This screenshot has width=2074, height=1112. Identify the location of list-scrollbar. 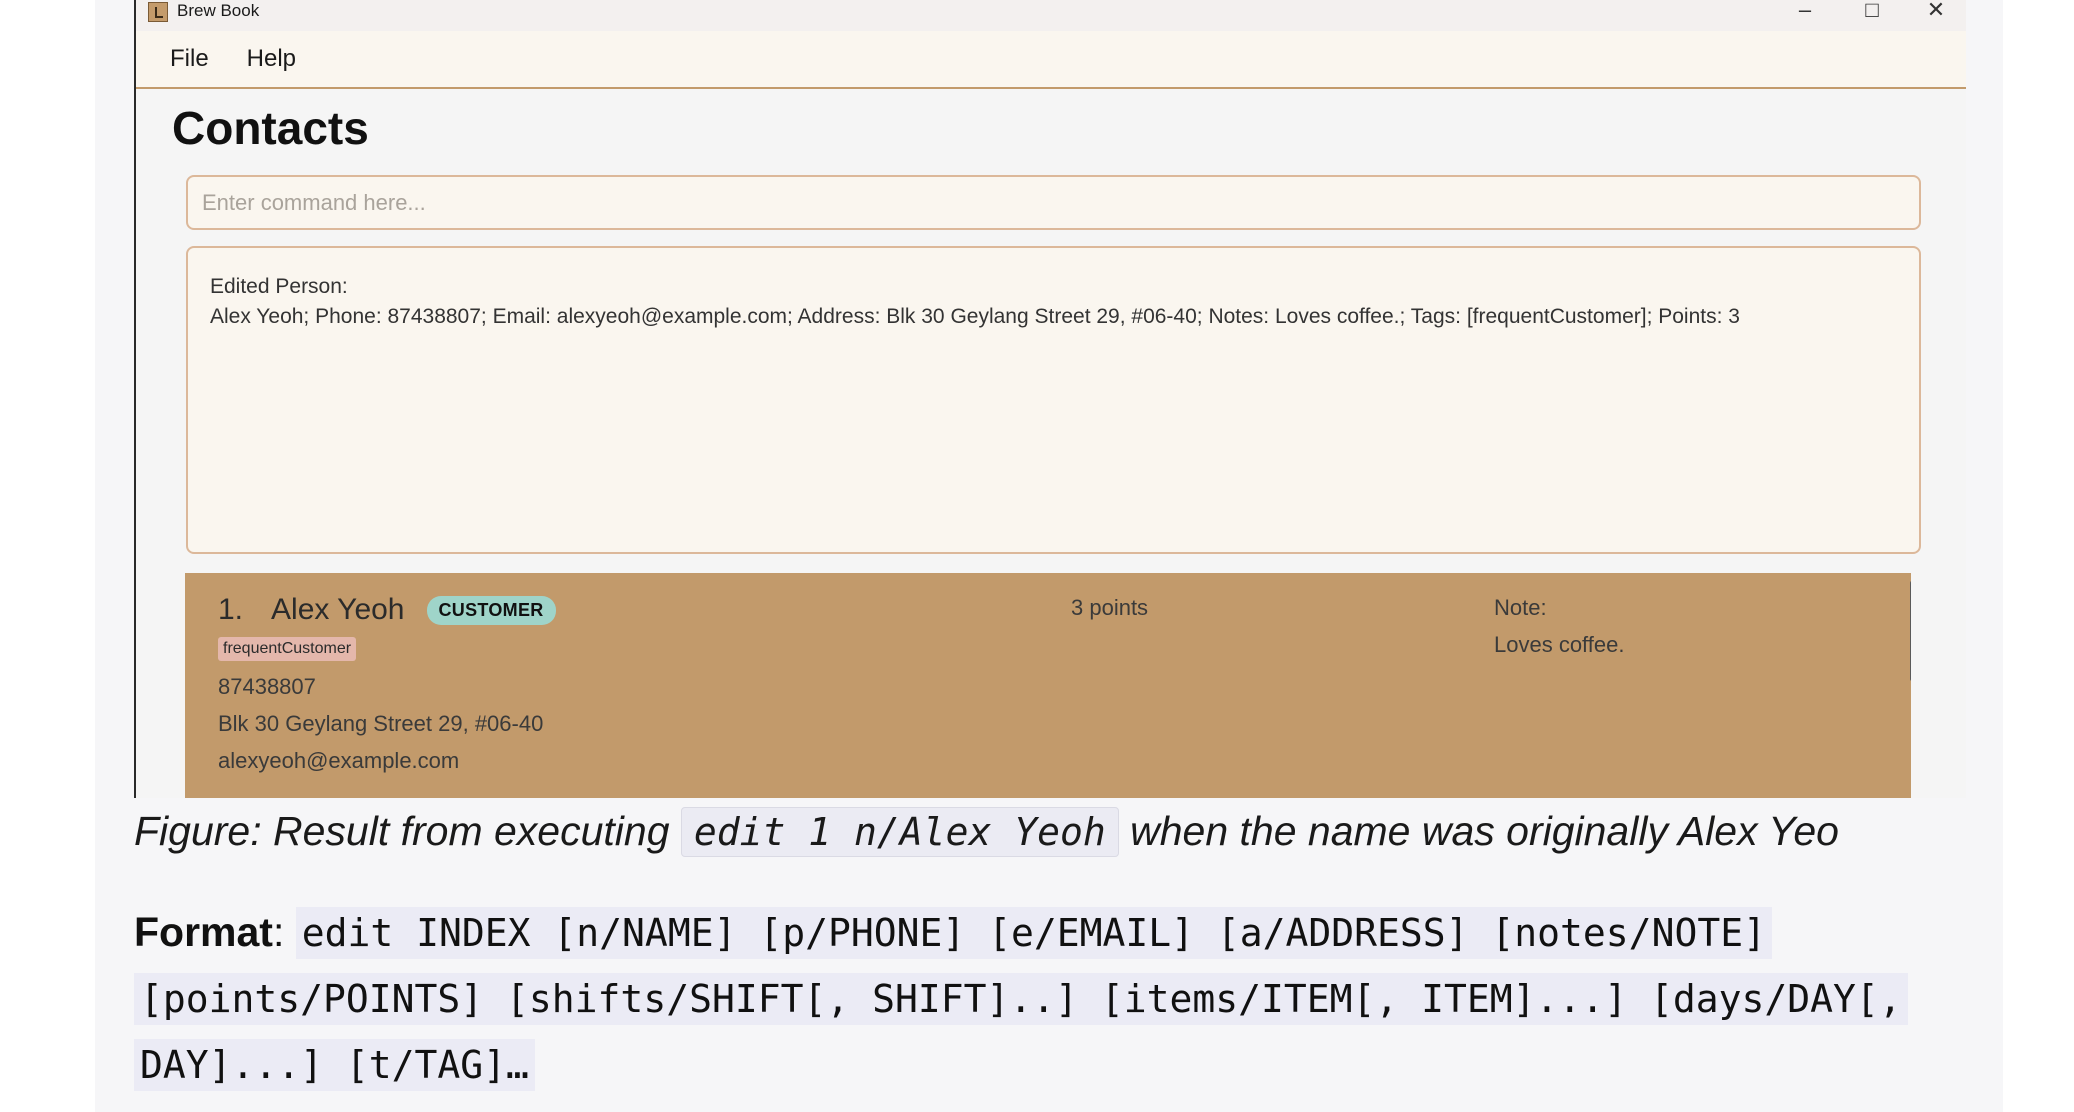
(1910, 631).